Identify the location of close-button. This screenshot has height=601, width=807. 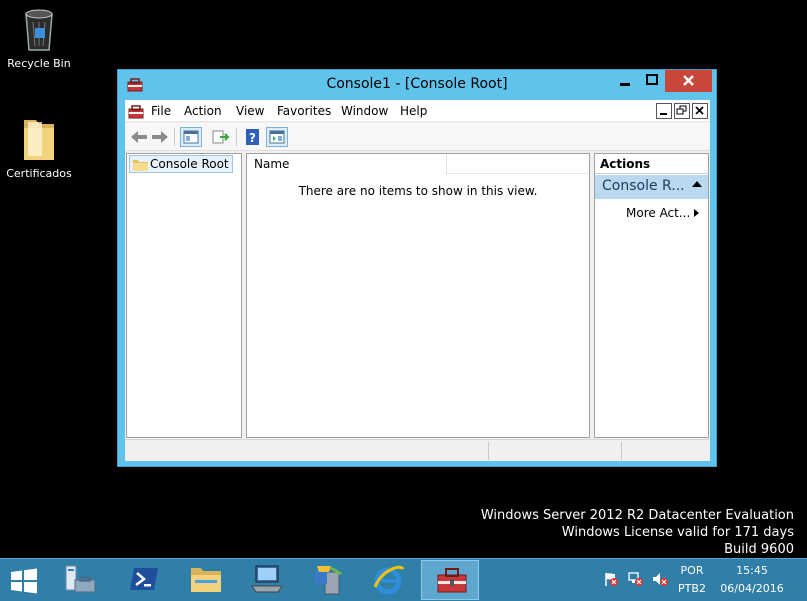
(688, 81).